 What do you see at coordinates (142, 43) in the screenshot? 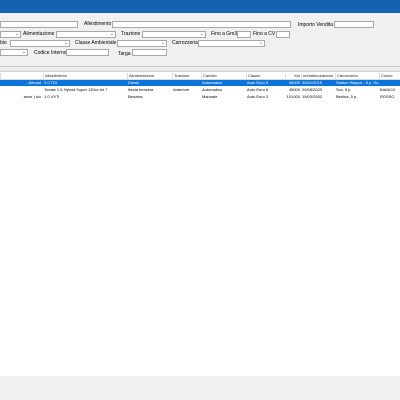
I see `classe-ambientale-select: ⌄` at bounding box center [142, 43].